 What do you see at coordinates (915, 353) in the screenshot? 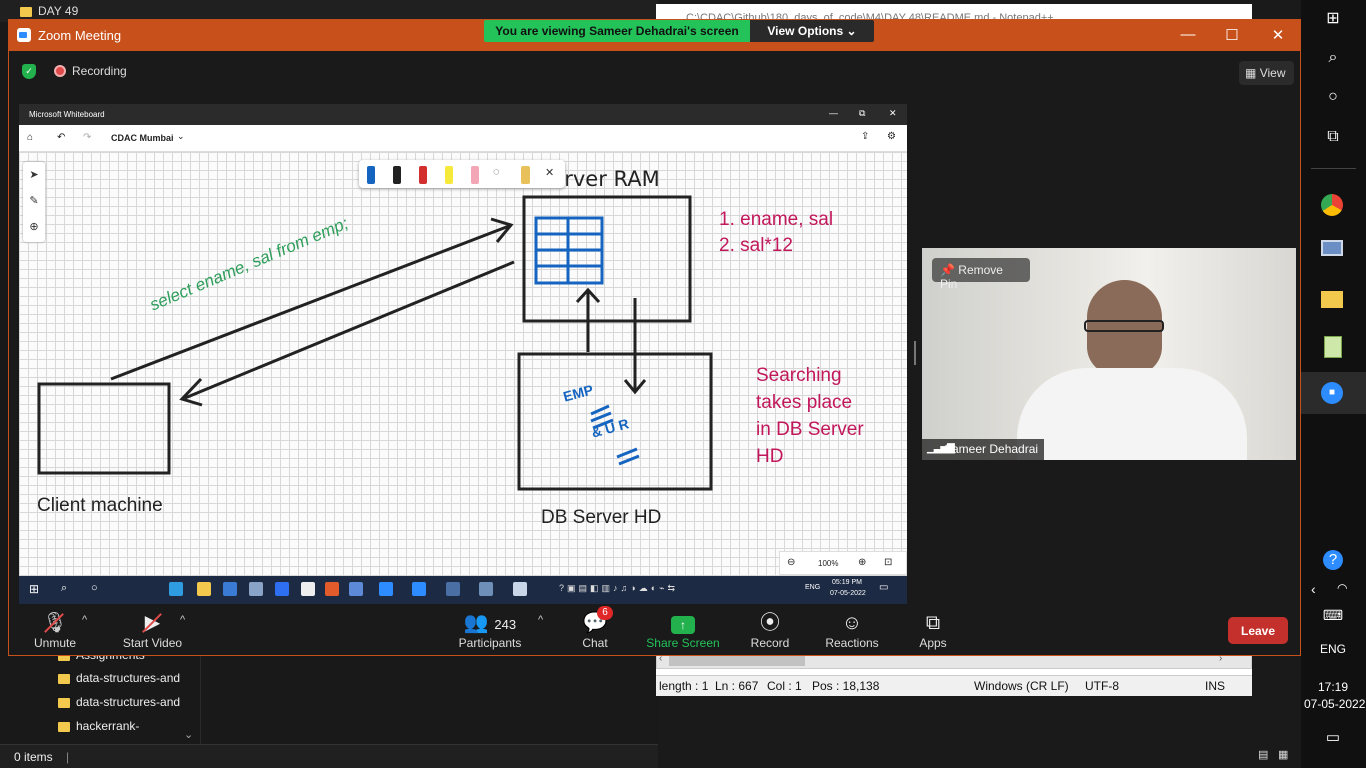
I see `splitter-handle` at bounding box center [915, 353].